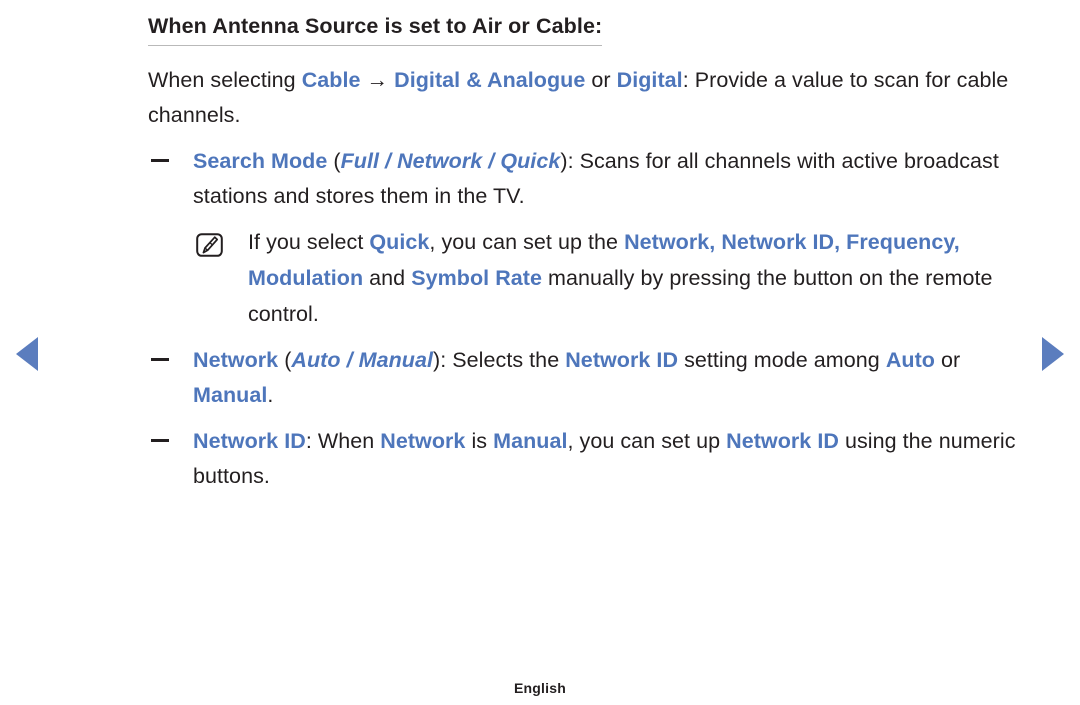 This screenshot has width=1080, height=705. Describe the element at coordinates (782, 359) in the screenshot. I see `bullet-network-body-b: setting mode among` at that location.